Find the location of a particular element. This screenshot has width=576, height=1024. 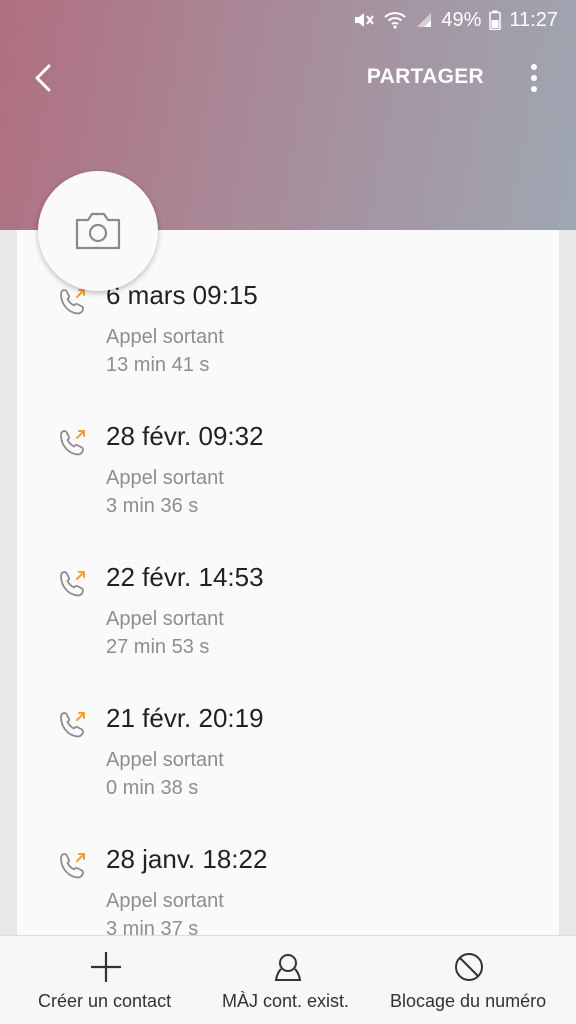

call-duration: 3 min 37 s is located at coordinates (152, 926).